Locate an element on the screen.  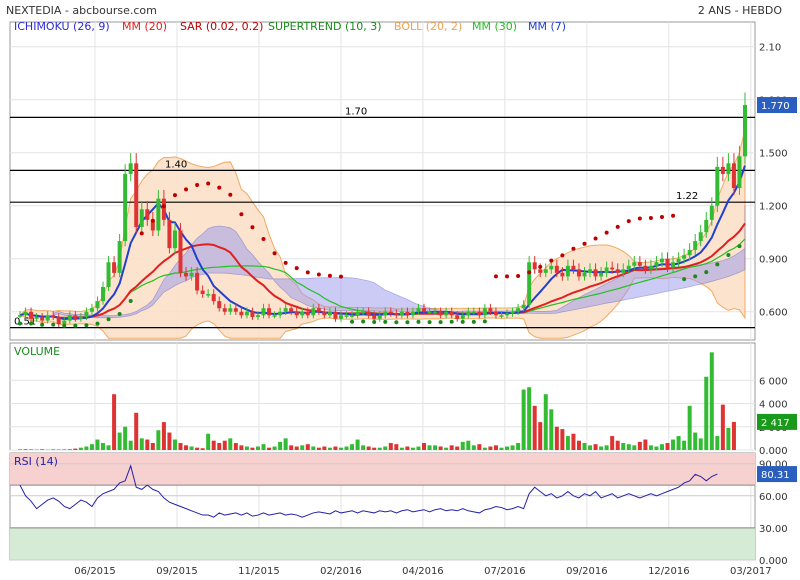
y-tick-label: 1.200 is located at coordinates (773, 207).